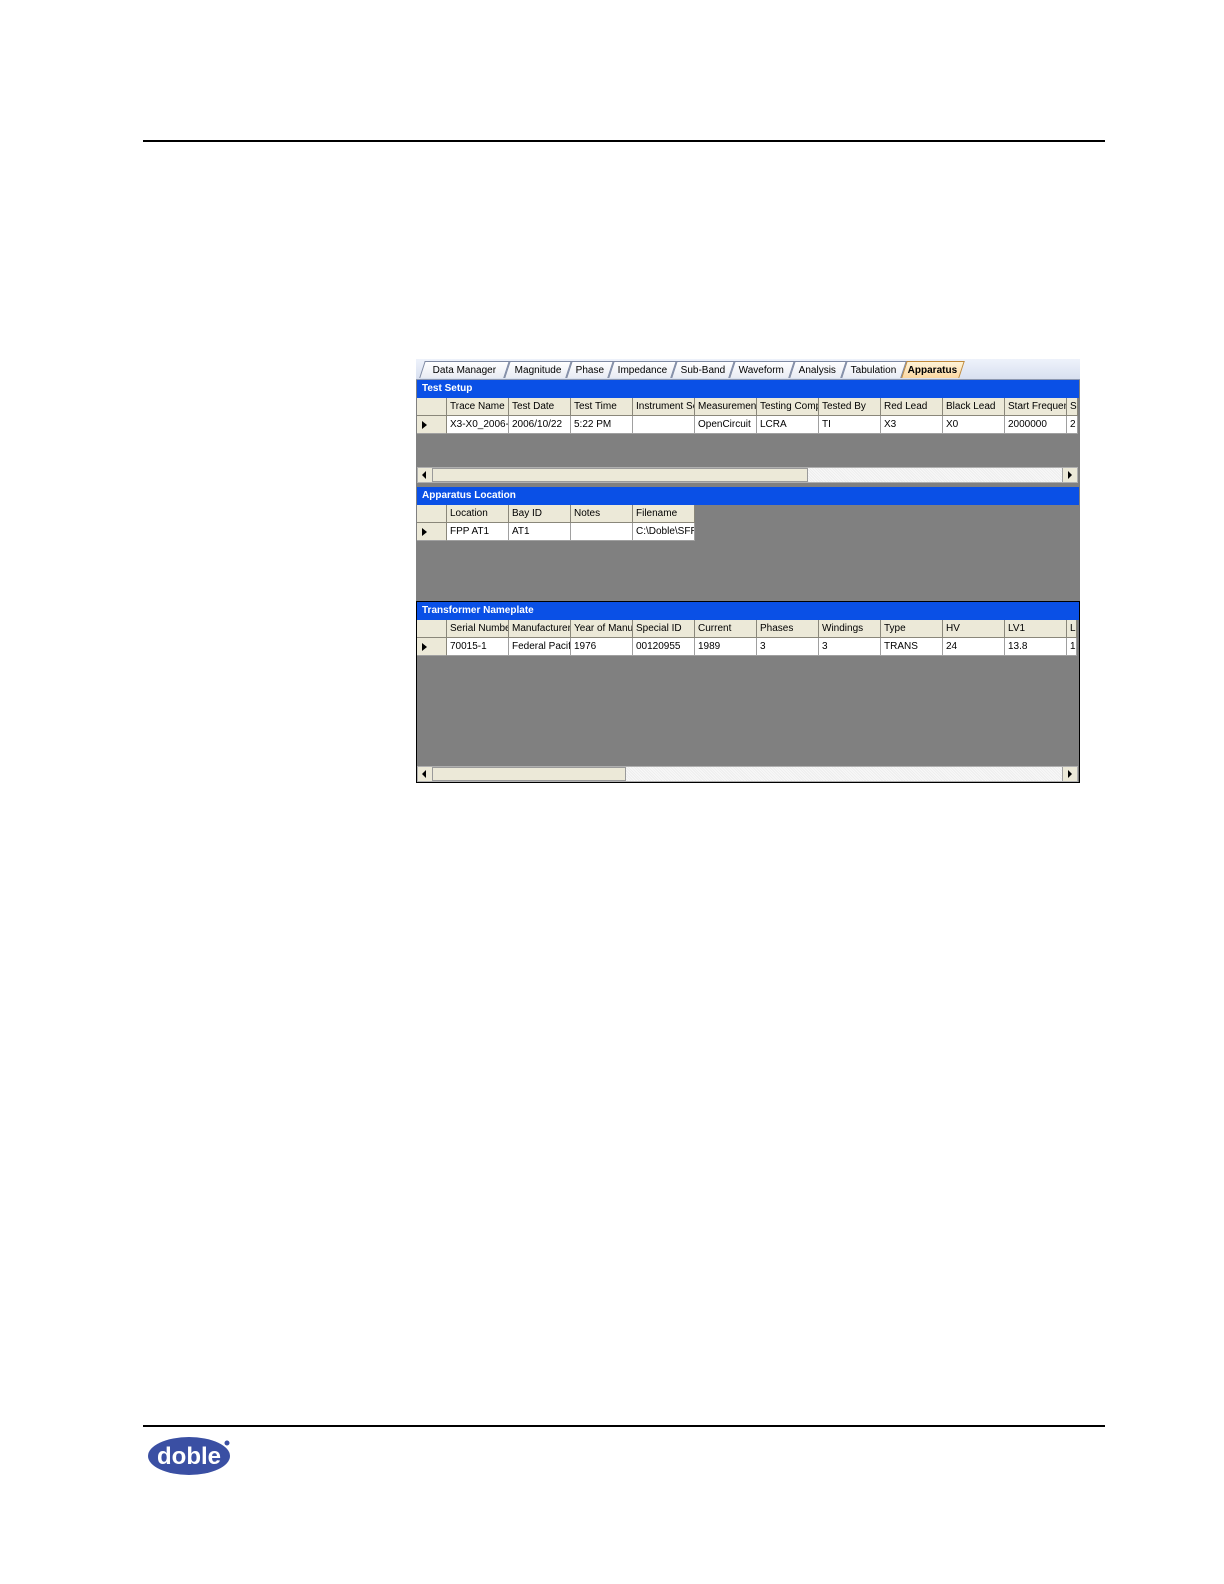  What do you see at coordinates (974, 647) in the screenshot?
I see `table-cell: 24` at bounding box center [974, 647].